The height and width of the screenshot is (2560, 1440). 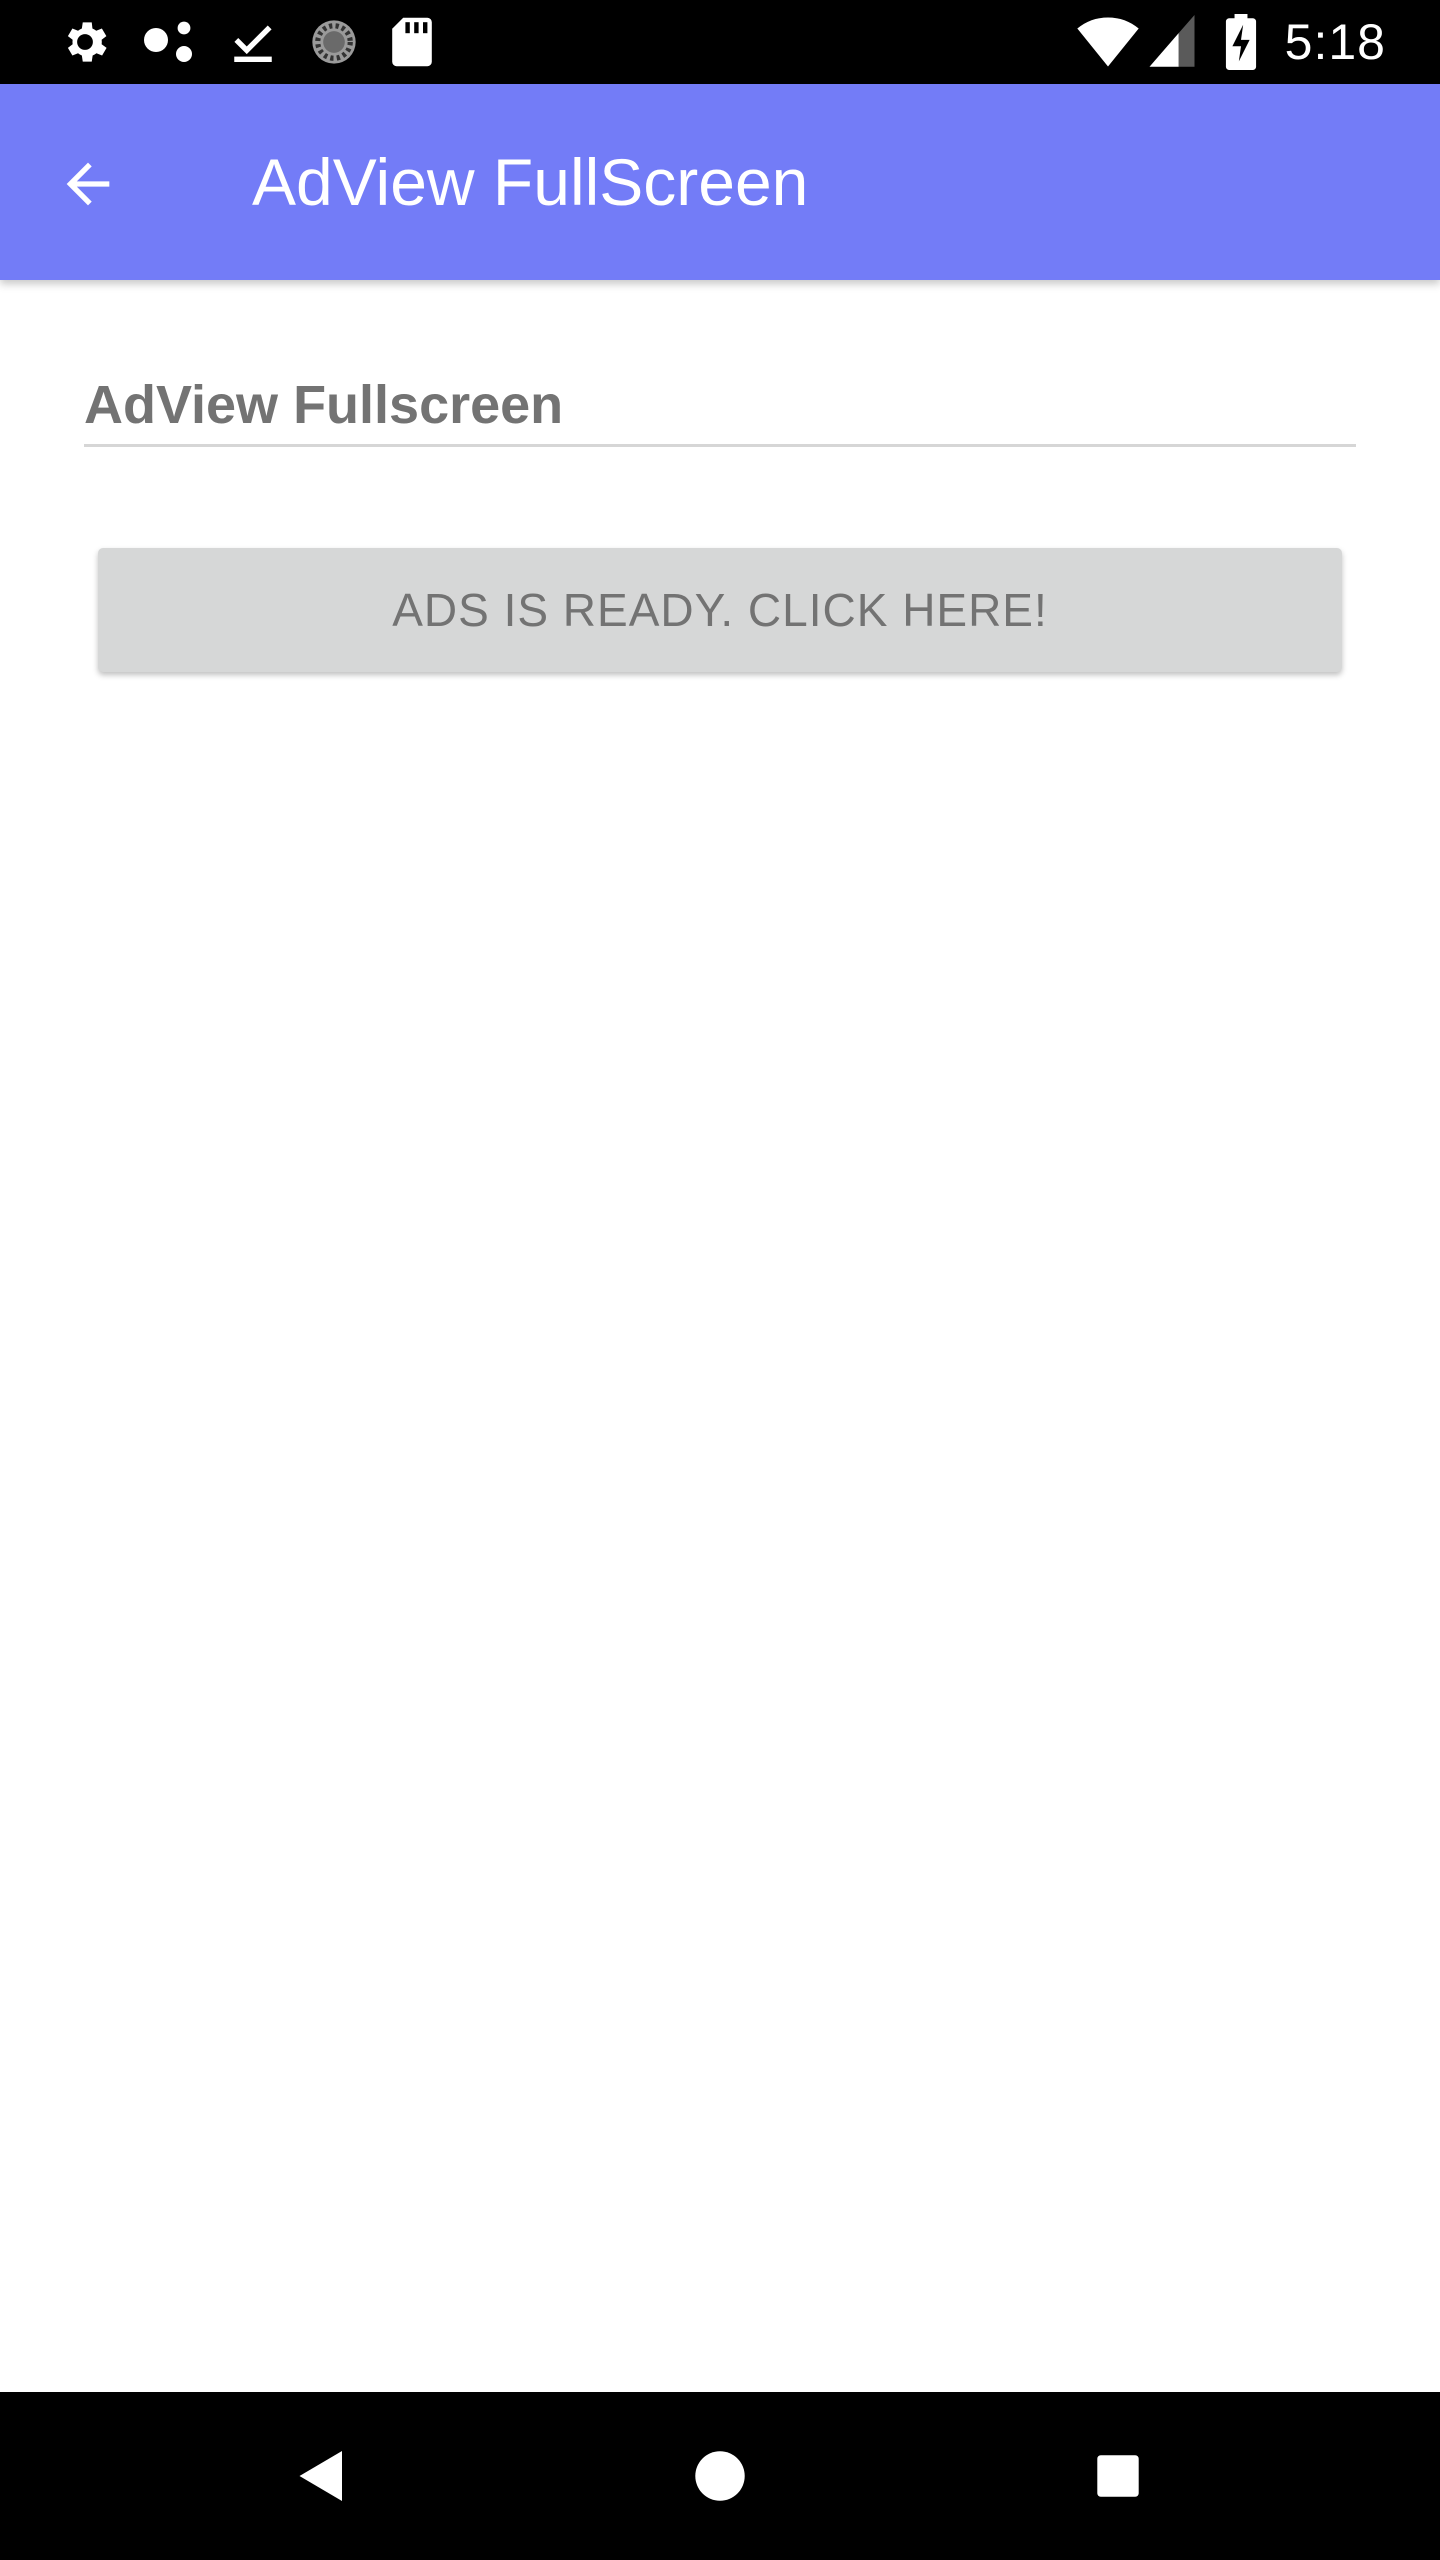 I want to click on sync-loading-icon, so click(x=334, y=42).